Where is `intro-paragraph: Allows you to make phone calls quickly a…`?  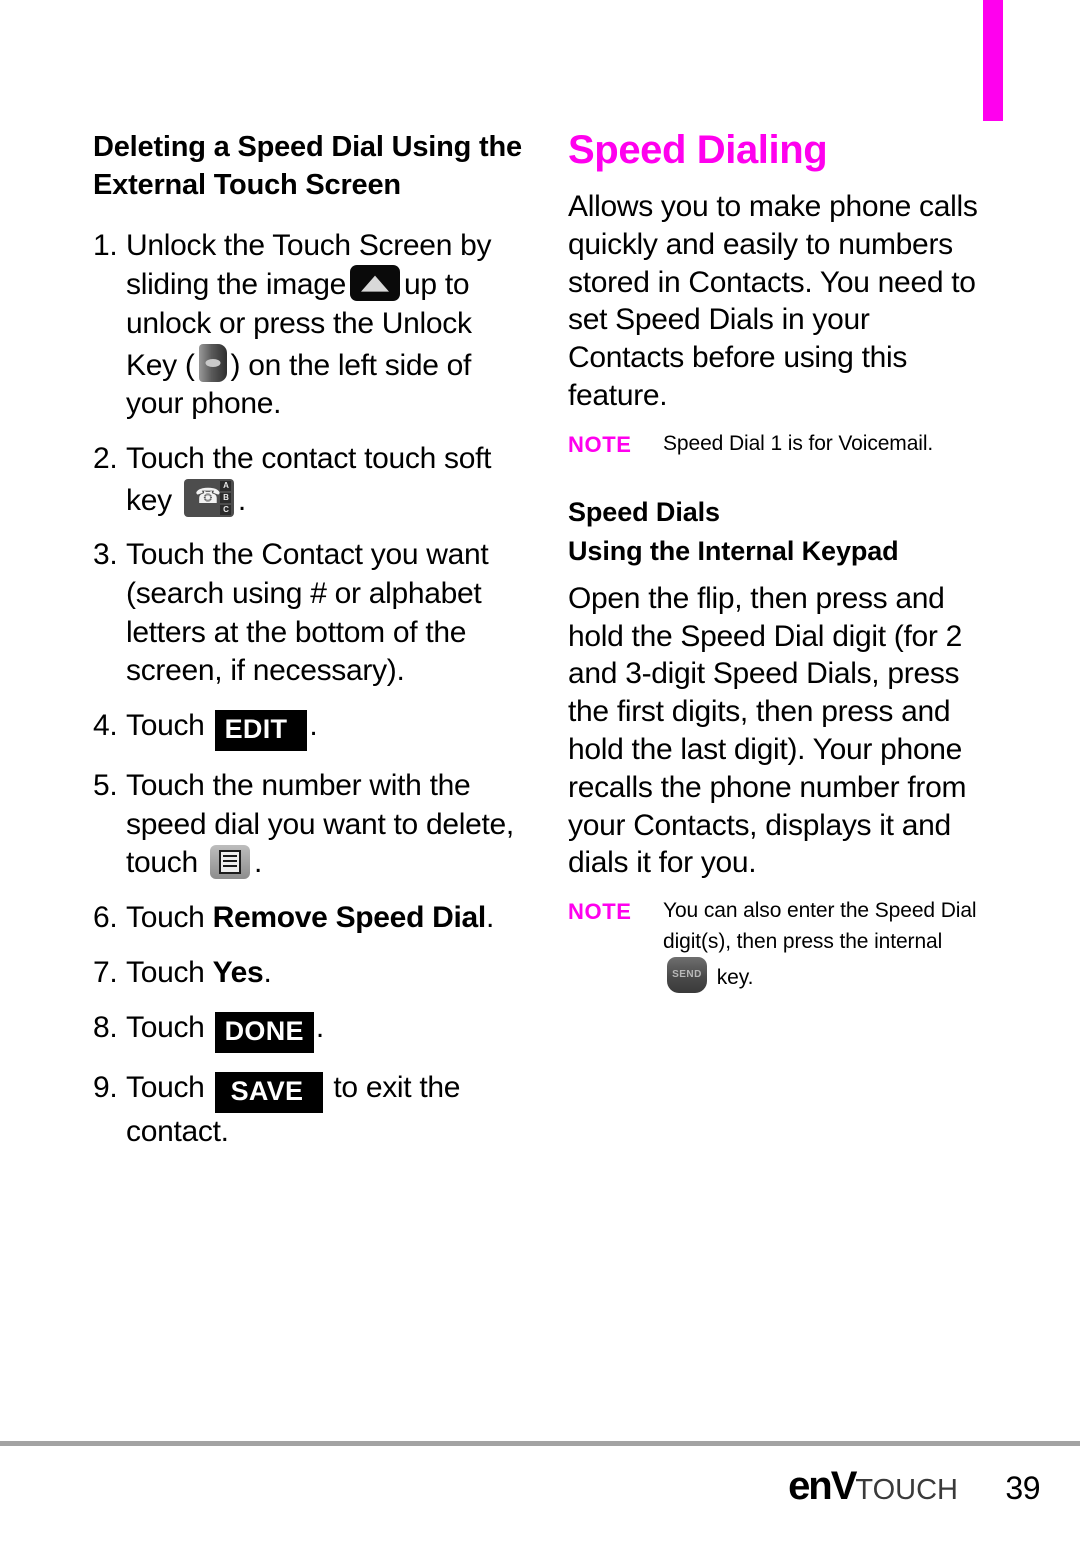 intro-paragraph: Allows you to make phone calls quickly a… is located at coordinates (773, 301).